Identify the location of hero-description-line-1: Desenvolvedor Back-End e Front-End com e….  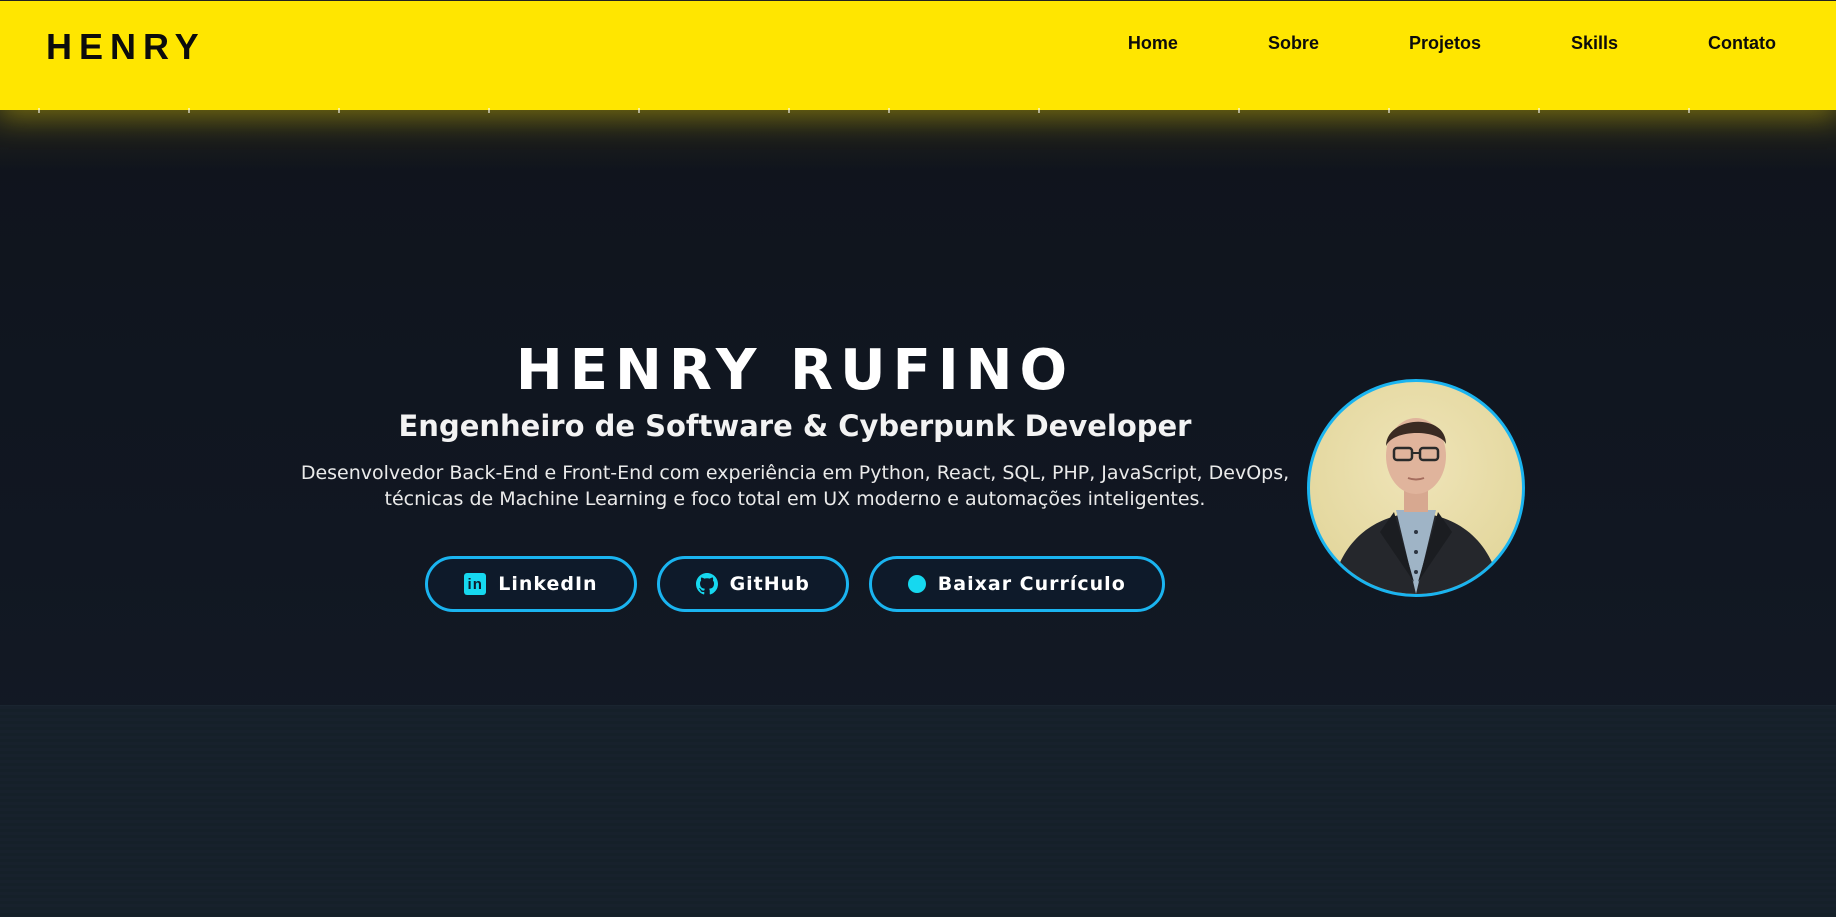
(795, 473).